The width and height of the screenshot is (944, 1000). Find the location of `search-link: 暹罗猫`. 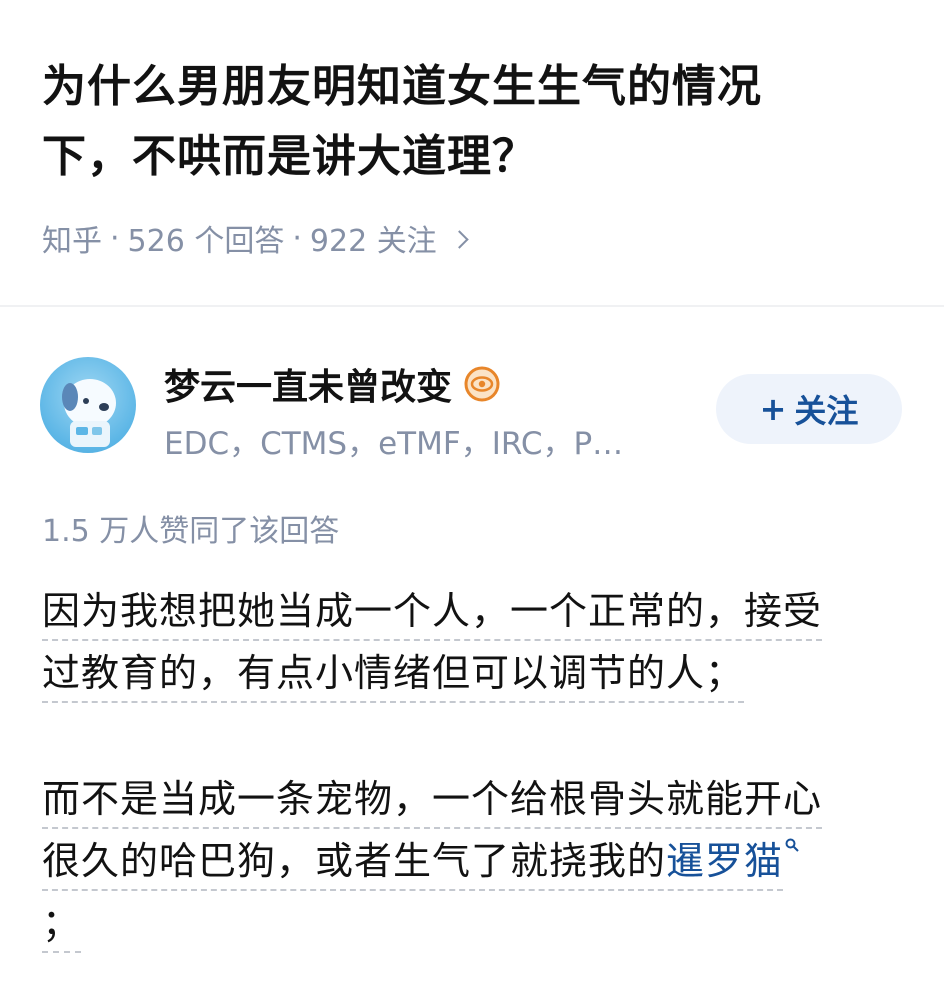

search-link: 暹罗猫 is located at coordinates (724, 861).